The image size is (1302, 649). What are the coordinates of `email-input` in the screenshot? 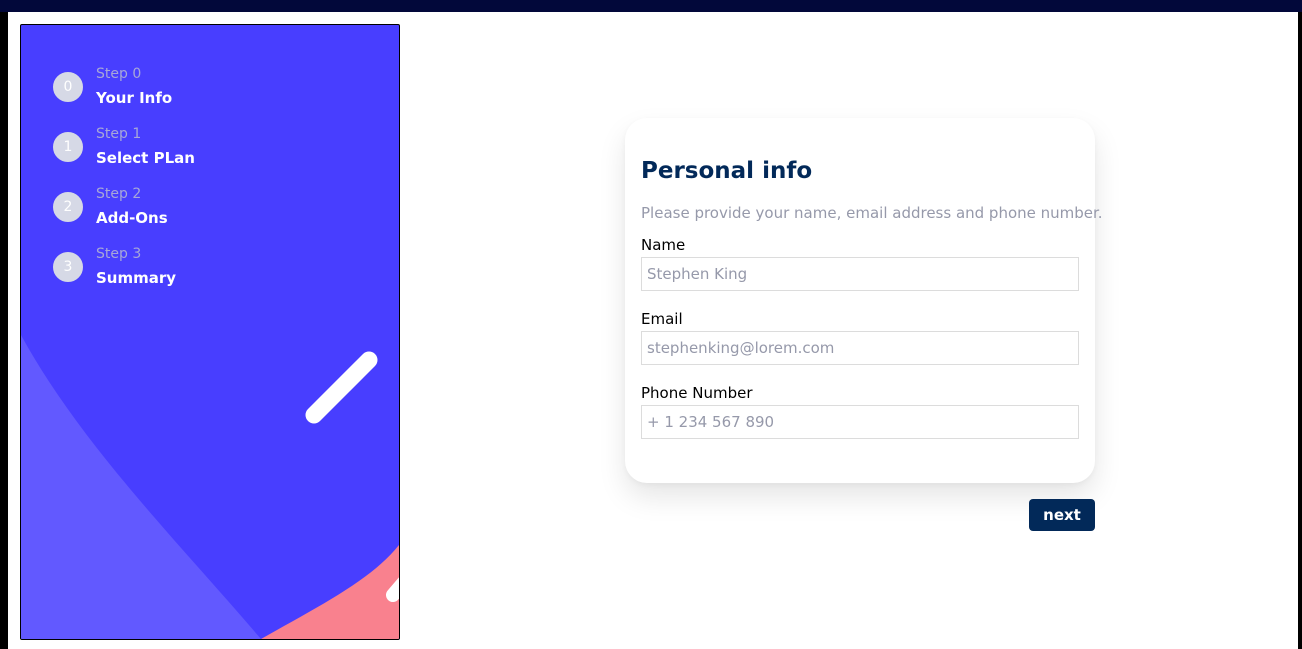 It's located at (860, 348).